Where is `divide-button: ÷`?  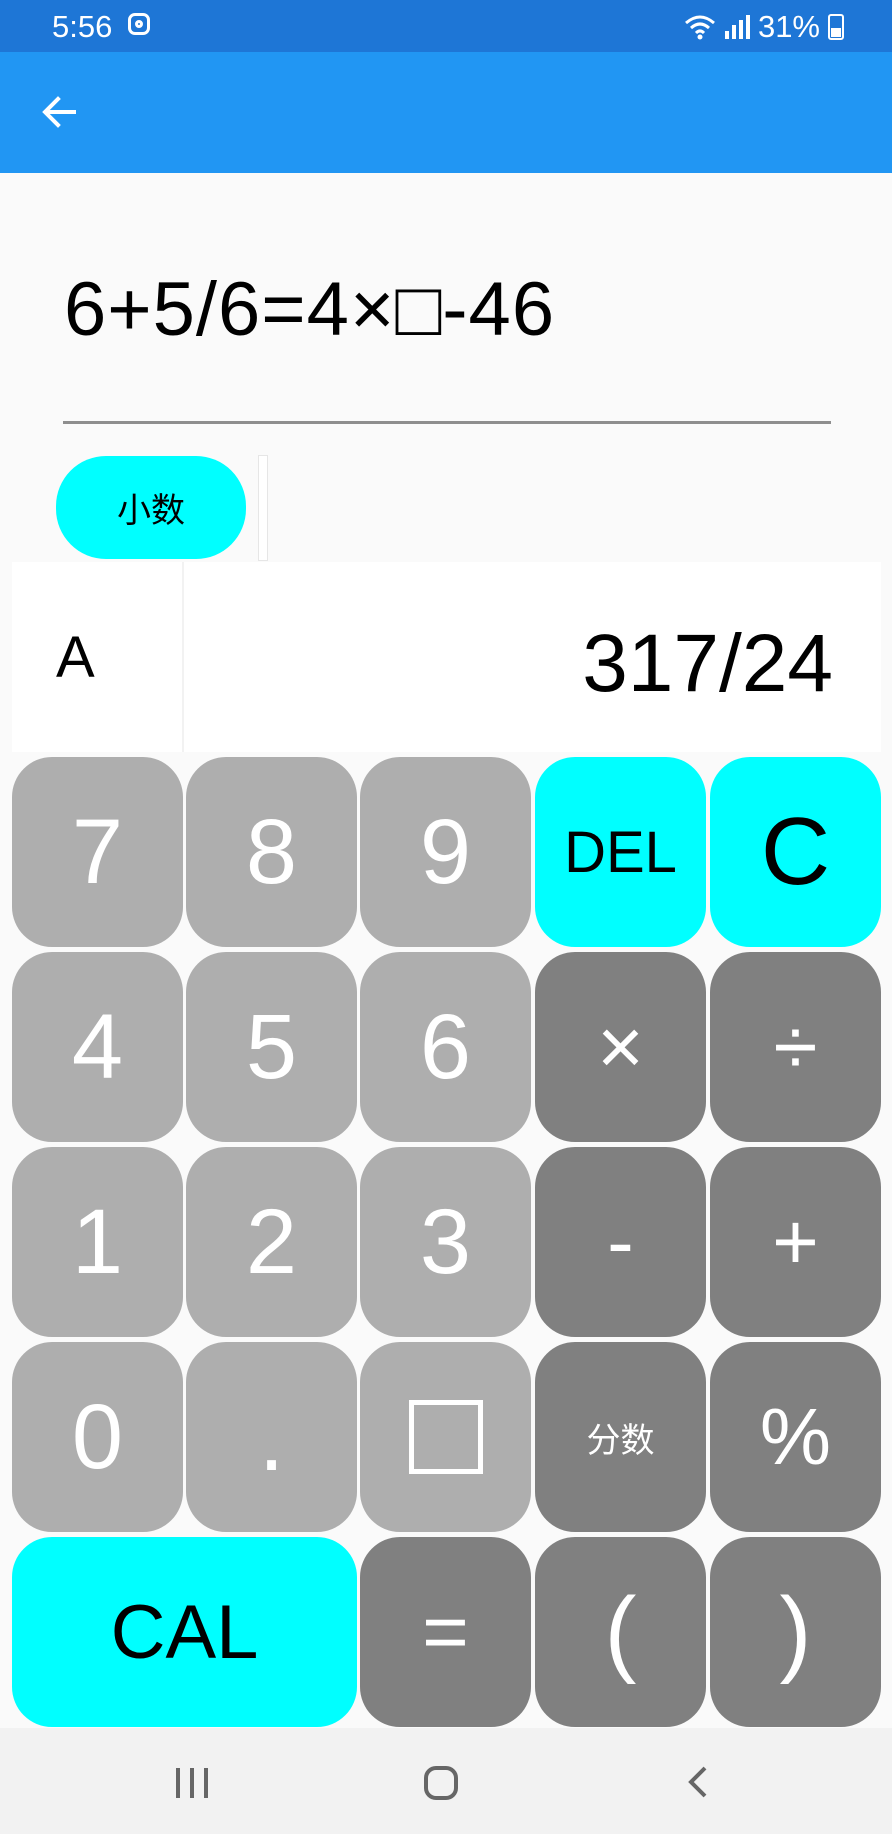
divide-button: ÷ is located at coordinates (795, 1047).